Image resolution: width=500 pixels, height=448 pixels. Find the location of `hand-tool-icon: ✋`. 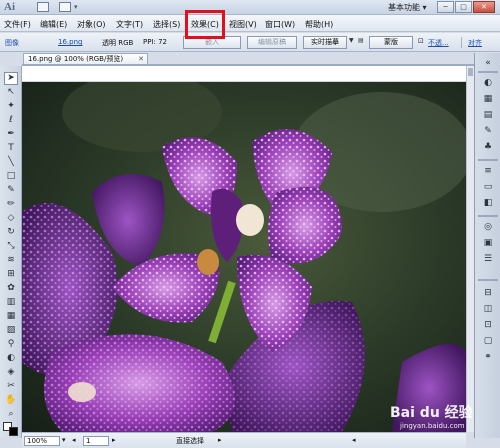

hand-tool-icon: ✋ is located at coordinates (11, 400).